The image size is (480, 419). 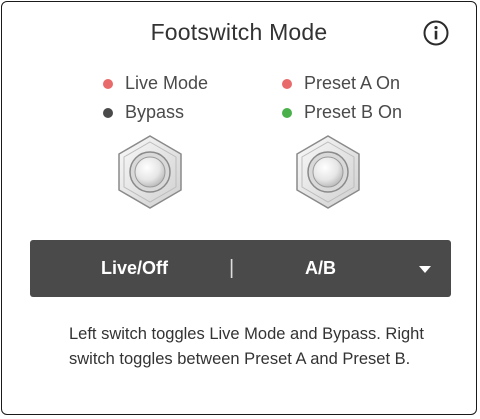 I want to click on footswitch-mode-dropdown: Live/Off | A/B, so click(x=240, y=268).